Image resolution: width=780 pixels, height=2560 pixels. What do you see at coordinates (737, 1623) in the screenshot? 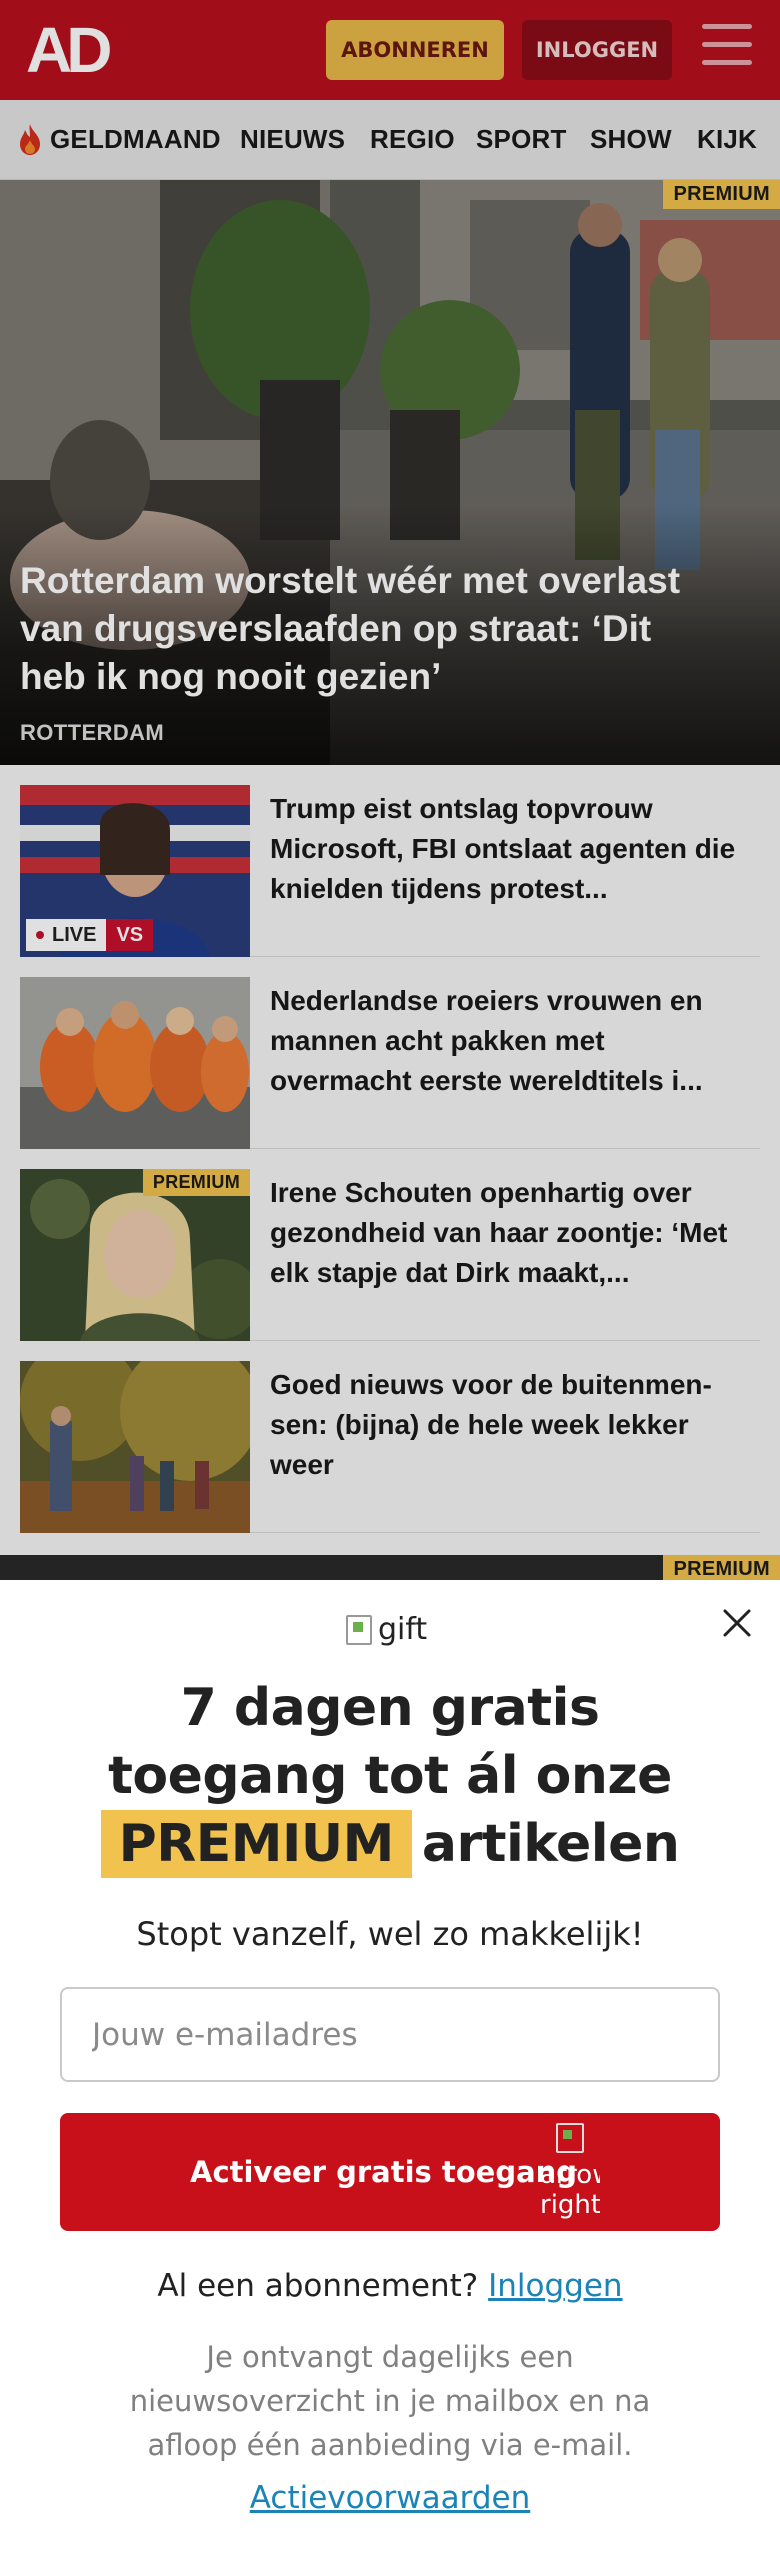
I see `close-icon` at bounding box center [737, 1623].